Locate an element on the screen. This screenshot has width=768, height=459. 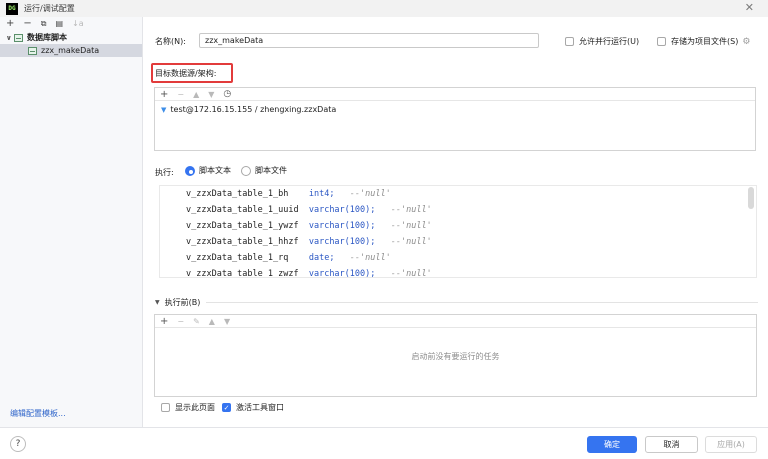
tree-group-db-script: ∨ 数据库脚本 is located at coordinates (71, 37).